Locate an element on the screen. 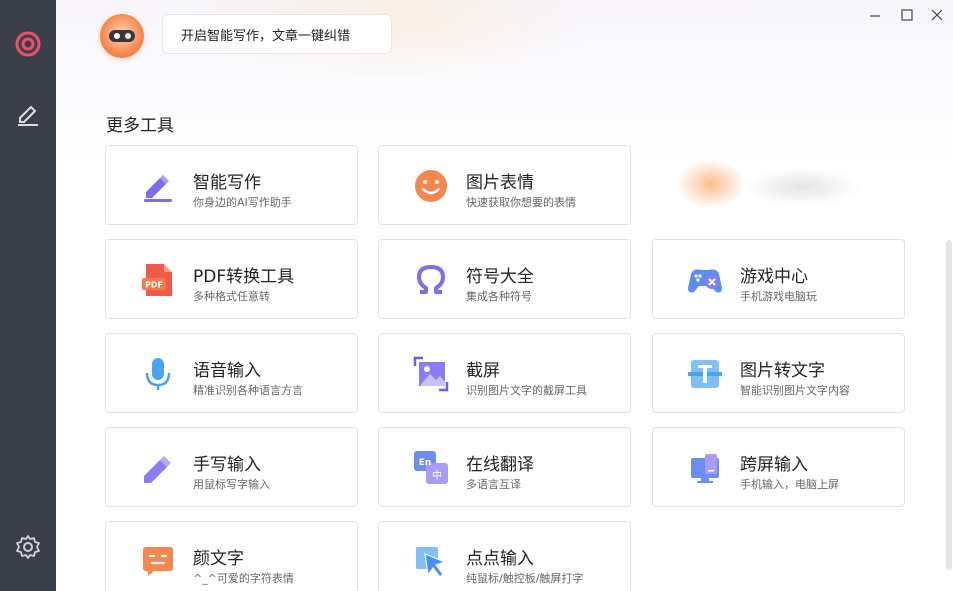 The height and width of the screenshot is (591, 953). tool-title: 智能写作 is located at coordinates (227, 183).